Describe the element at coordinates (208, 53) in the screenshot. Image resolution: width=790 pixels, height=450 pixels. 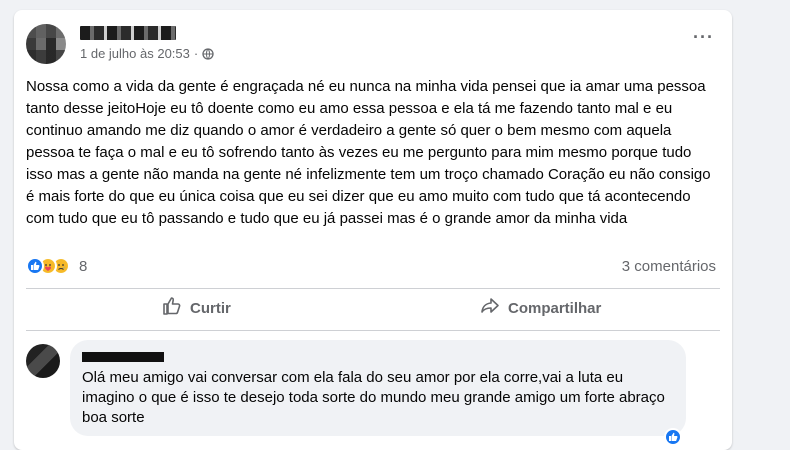
I see `globe-icon` at that location.